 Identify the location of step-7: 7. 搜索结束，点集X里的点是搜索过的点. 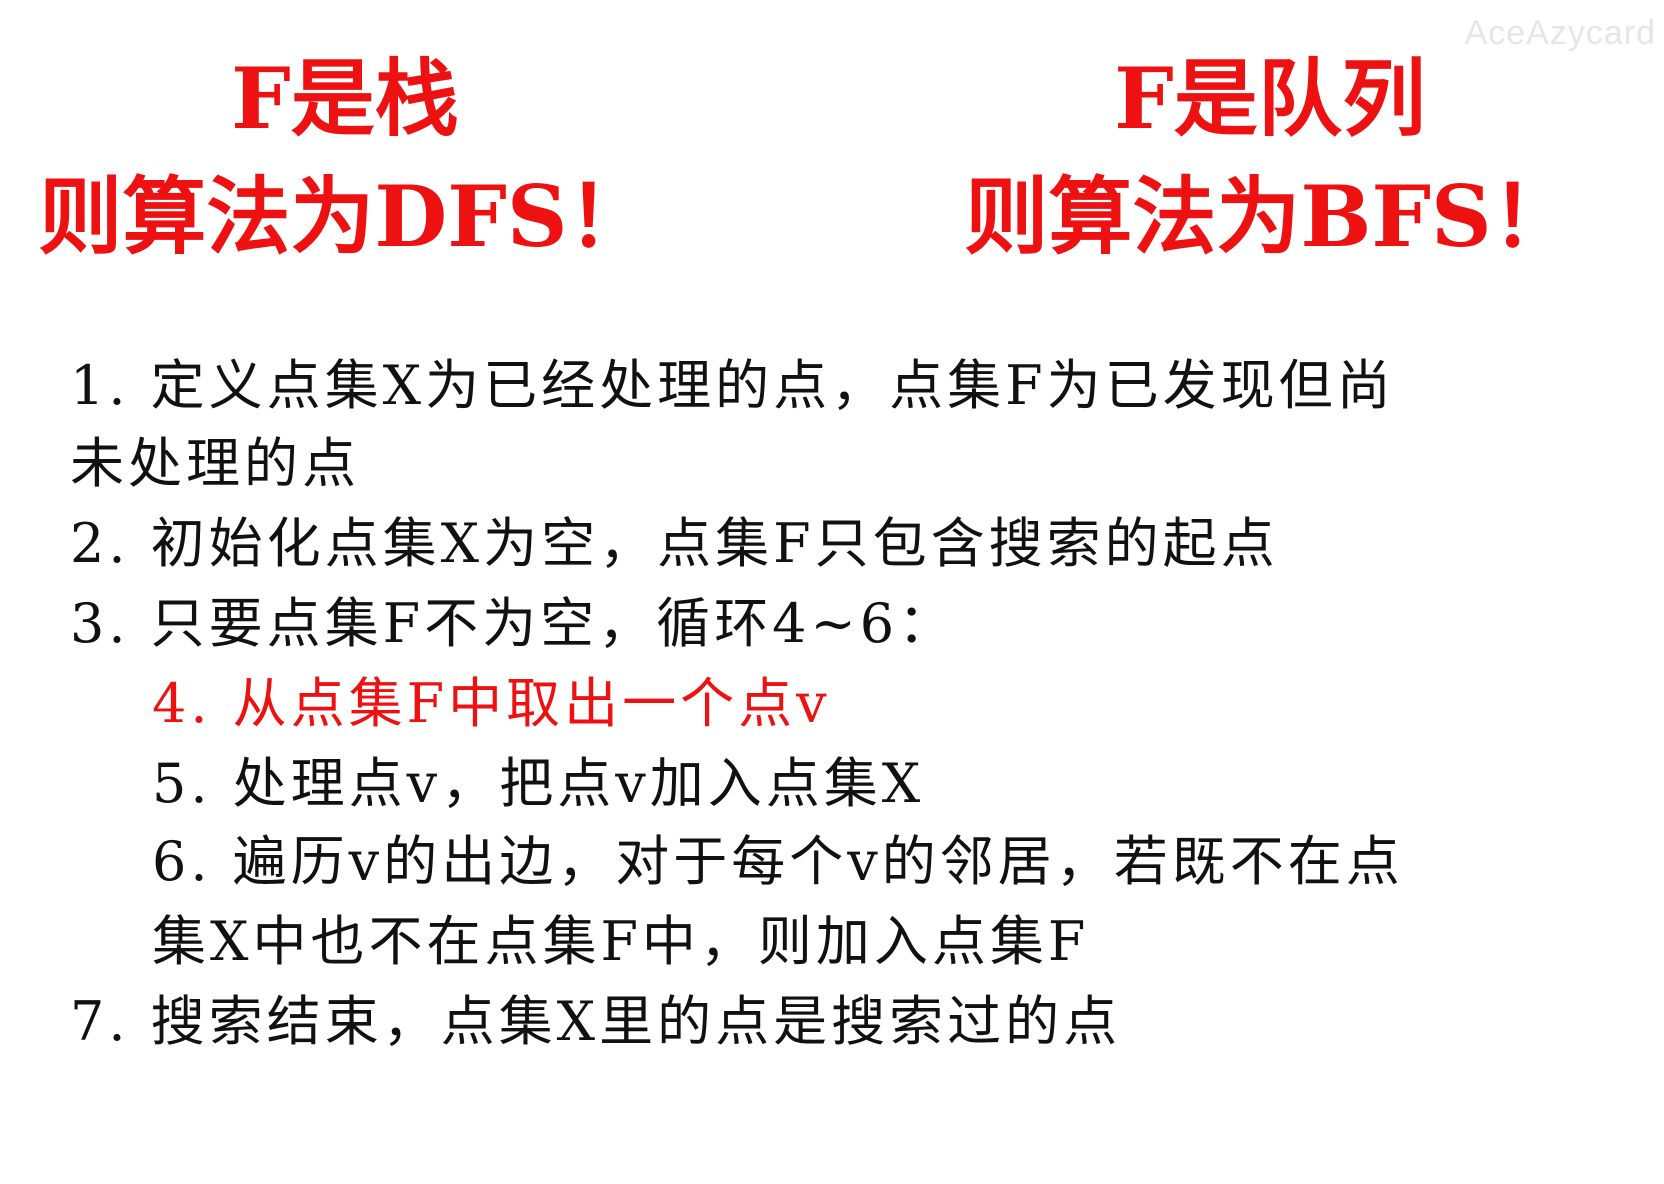
(596, 1021).